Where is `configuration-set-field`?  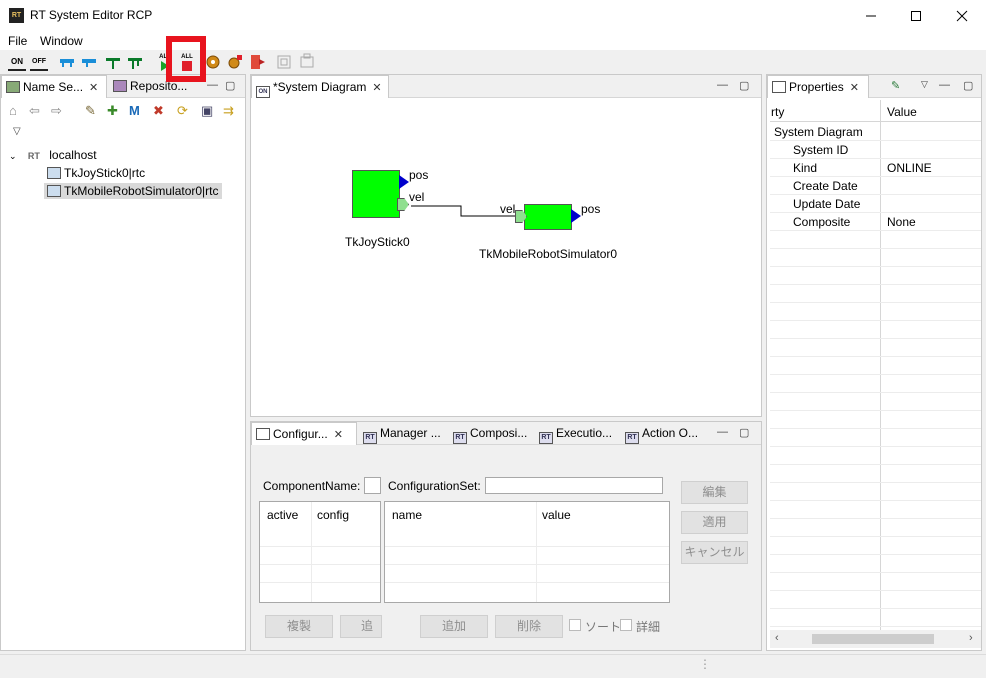
configuration-set-field is located at coordinates (574, 485).